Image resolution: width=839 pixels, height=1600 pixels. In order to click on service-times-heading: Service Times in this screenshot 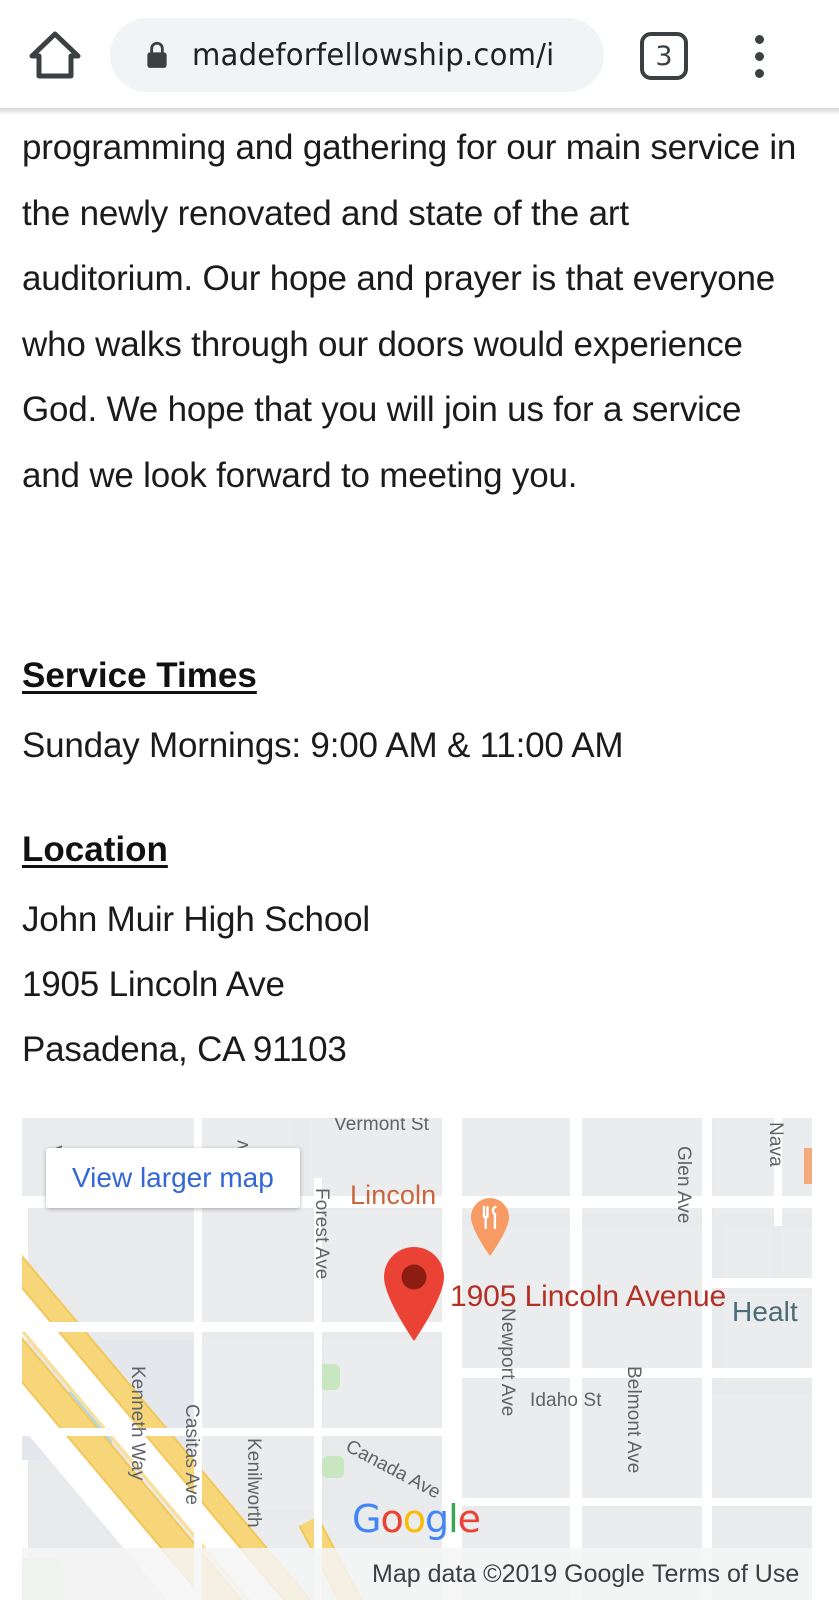, I will do `click(139, 675)`.